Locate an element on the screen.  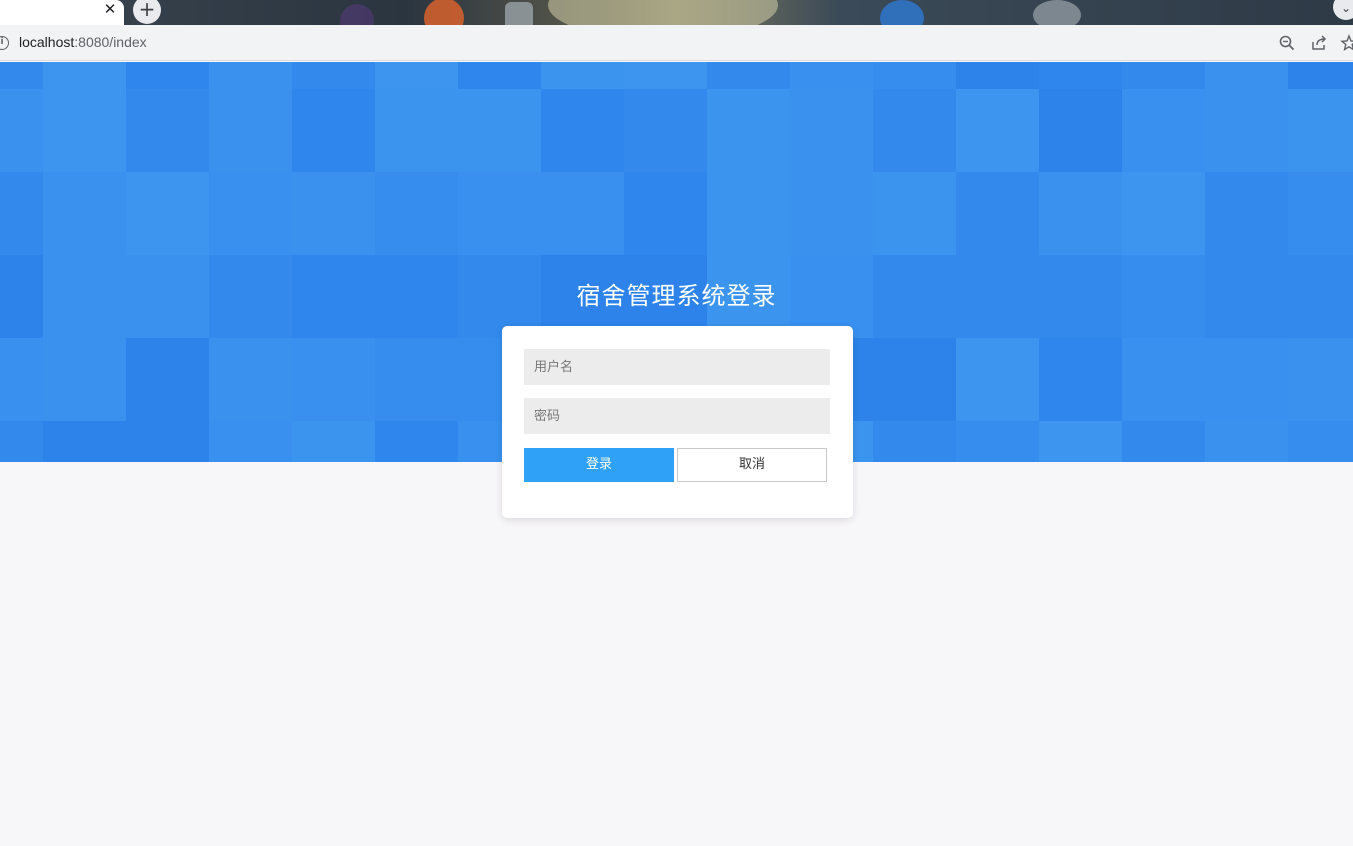
url-field: localhost:8080/index is located at coordinates (83, 42).